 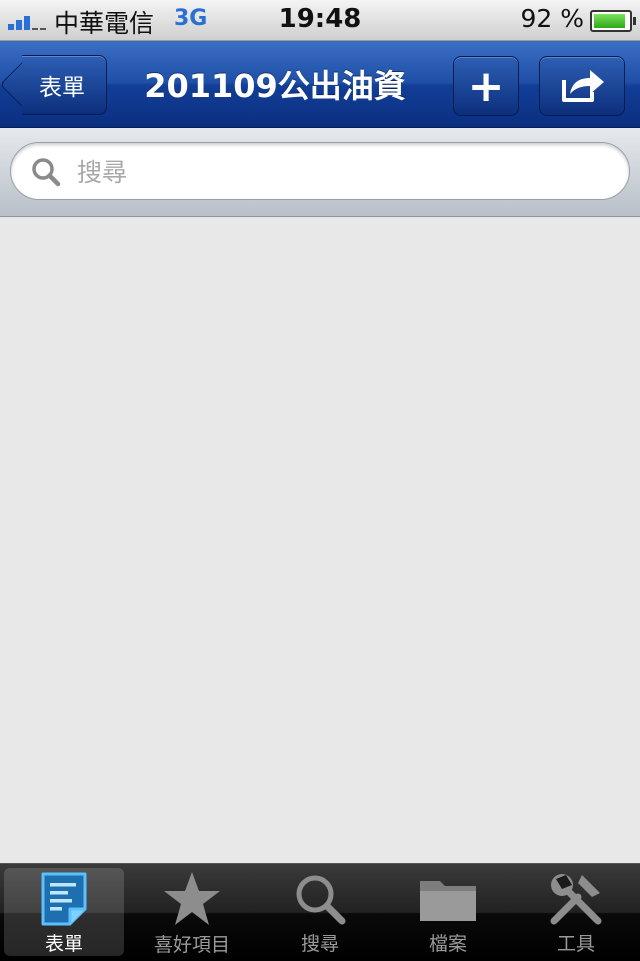 I want to click on tab-label: 工具, so click(x=575, y=944).